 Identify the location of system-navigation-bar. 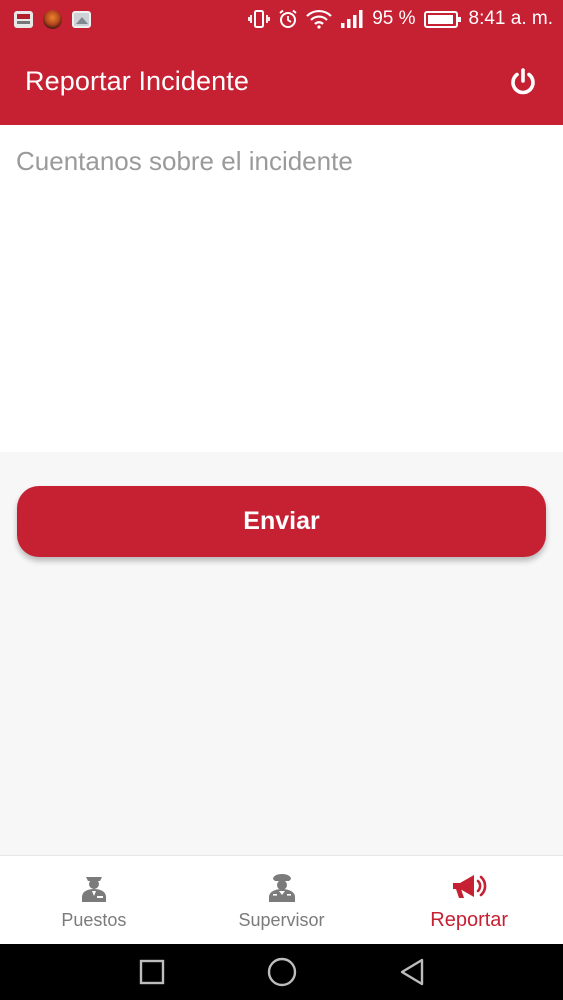
(281, 972).